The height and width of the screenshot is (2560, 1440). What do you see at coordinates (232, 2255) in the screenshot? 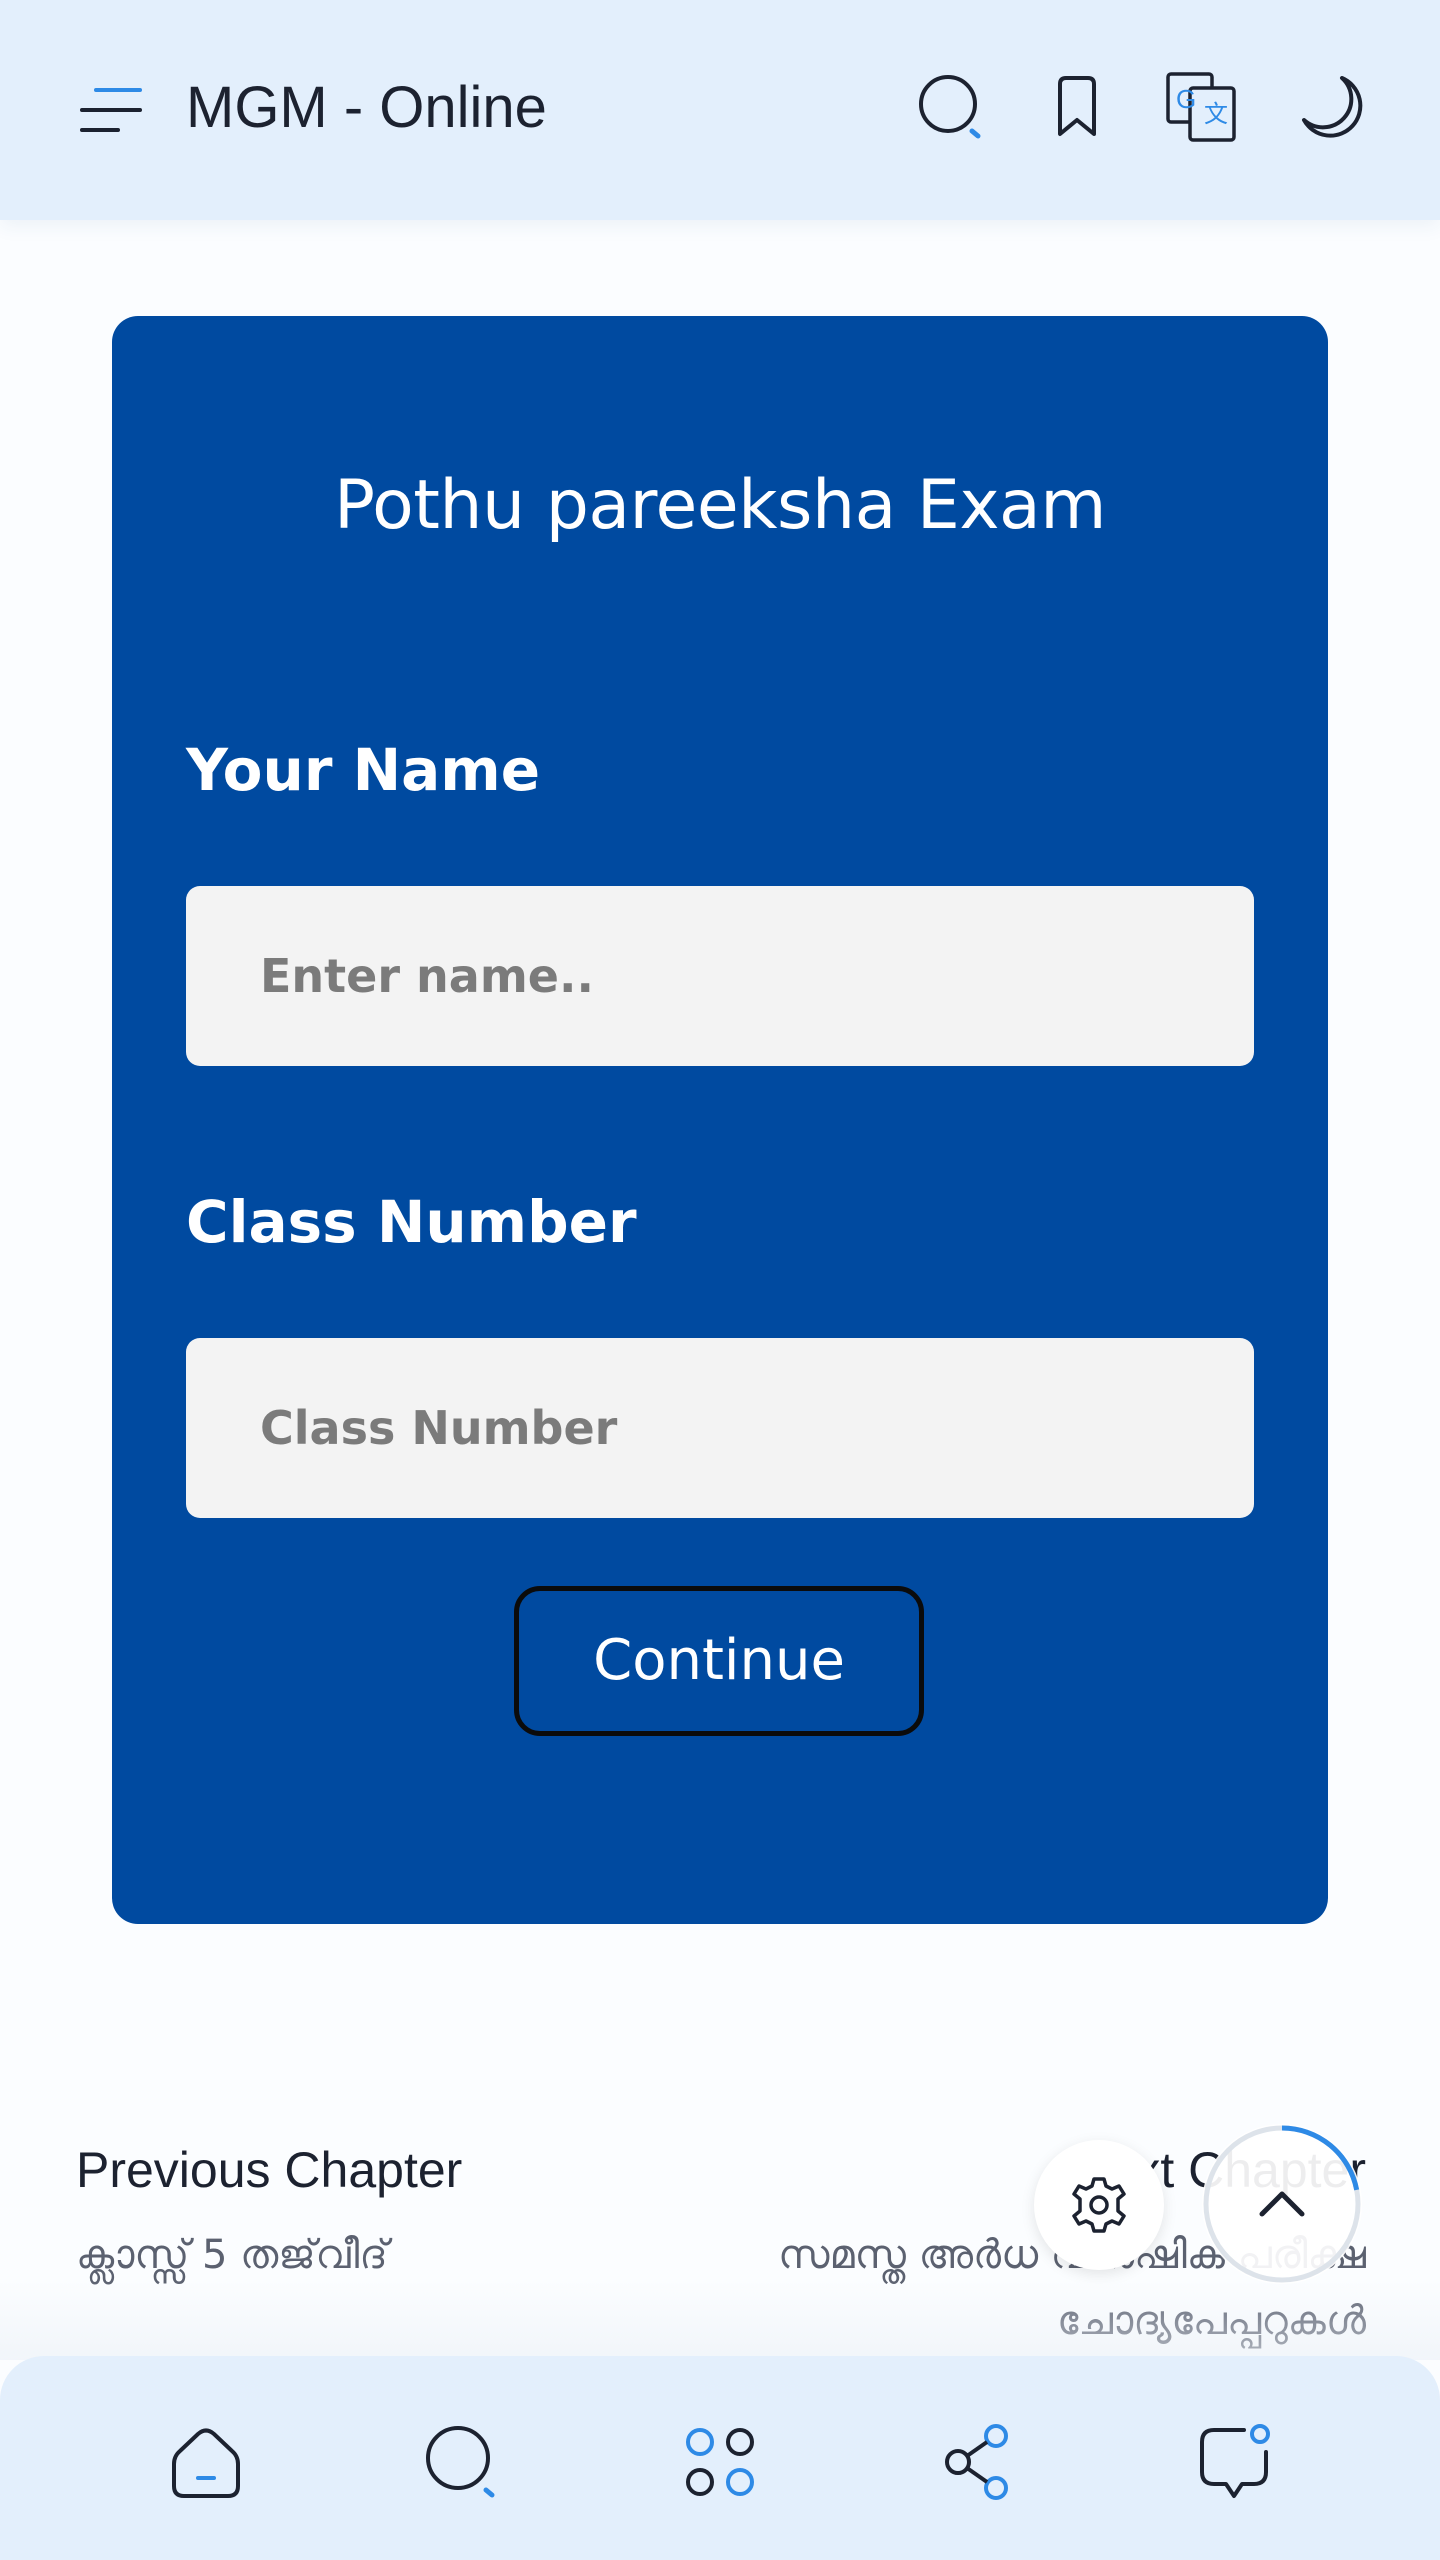
I see `previous-chapter-title: ക്ലാസ്സ് 5 തജ്‌വീദ്` at bounding box center [232, 2255].